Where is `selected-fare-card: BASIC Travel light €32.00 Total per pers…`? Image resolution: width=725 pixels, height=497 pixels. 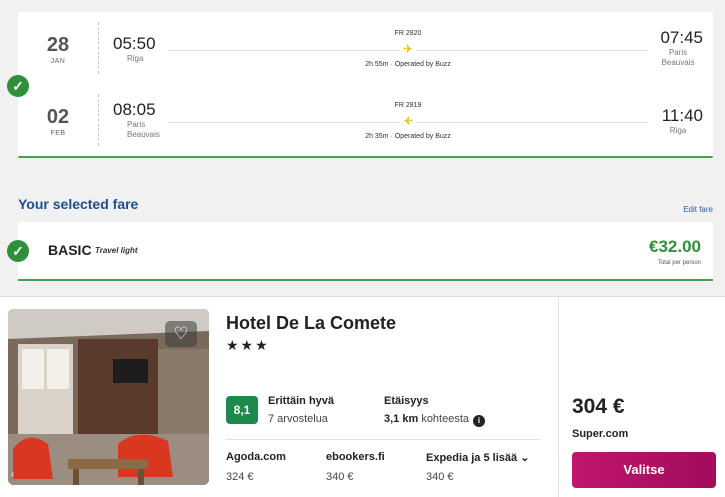
selected-fare-card: BASIC Travel light €32.00 Total per pers… is located at coordinates (365, 251).